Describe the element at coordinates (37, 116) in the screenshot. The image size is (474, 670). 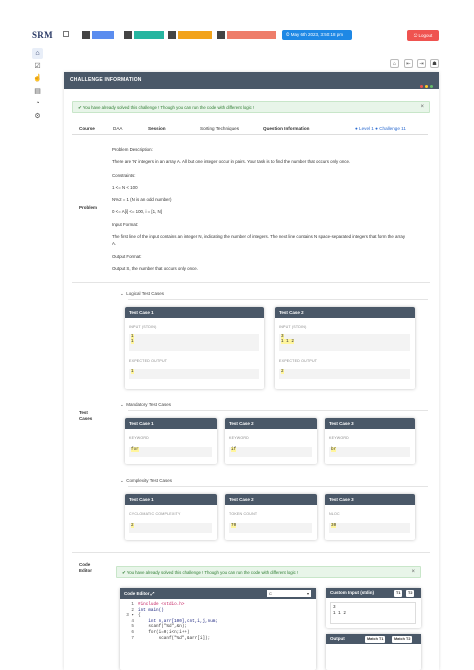
I see `settings-icon: ⚙` at that location.